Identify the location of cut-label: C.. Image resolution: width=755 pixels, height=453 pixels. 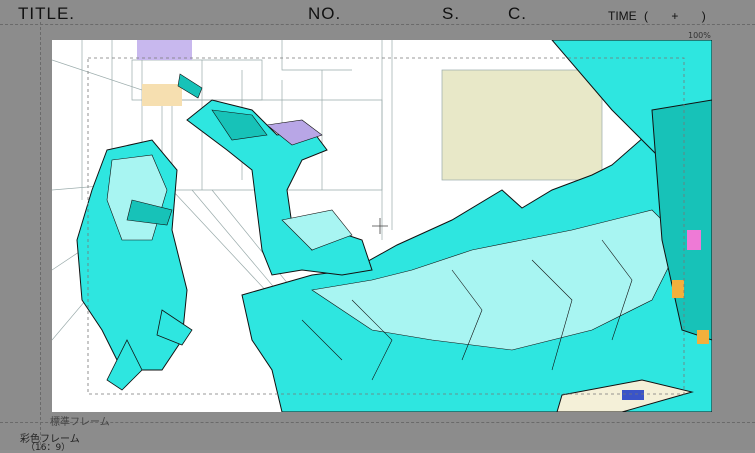
(517, 13).